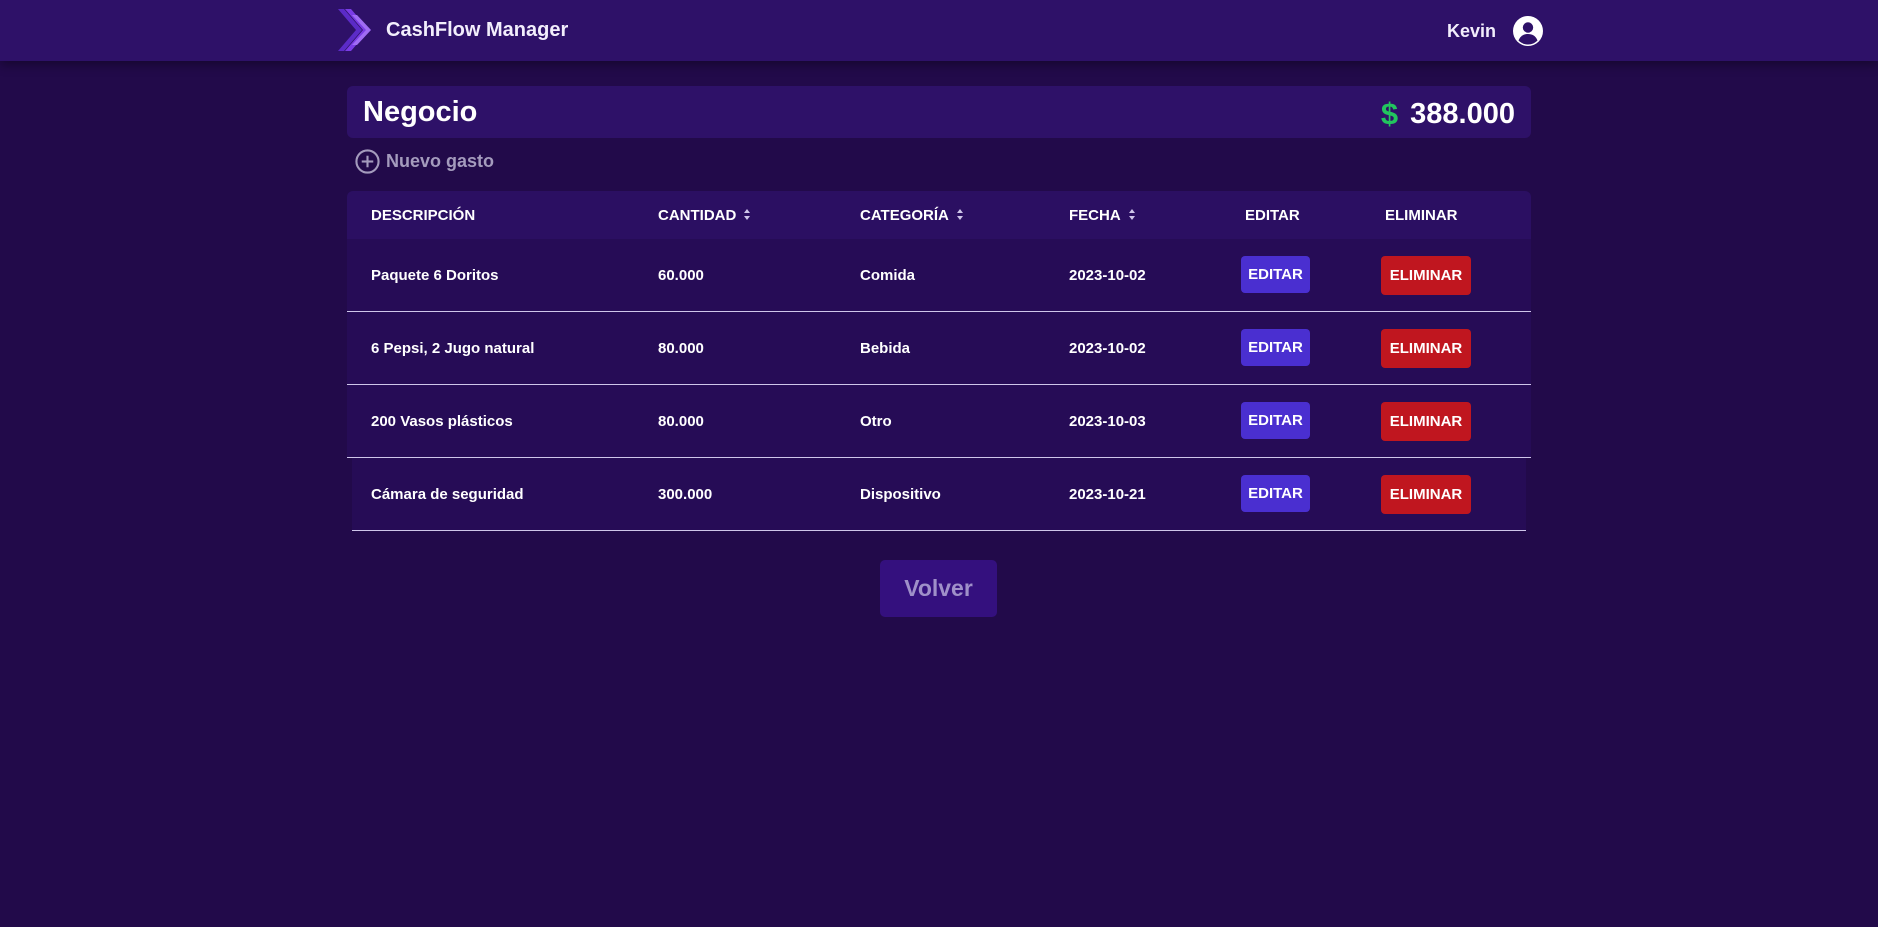 The image size is (1878, 927). I want to click on cell-category: Bebida, so click(885, 348).